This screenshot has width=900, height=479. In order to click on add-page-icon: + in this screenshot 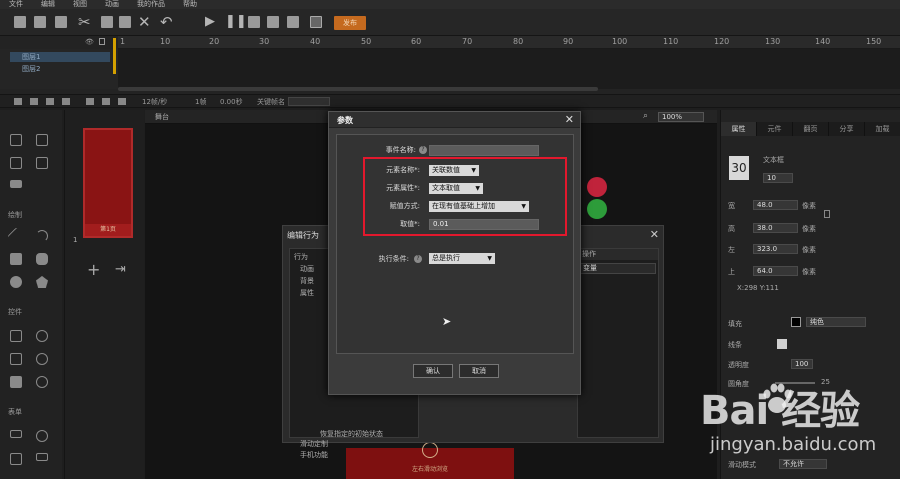, I will do `click(93, 269)`.